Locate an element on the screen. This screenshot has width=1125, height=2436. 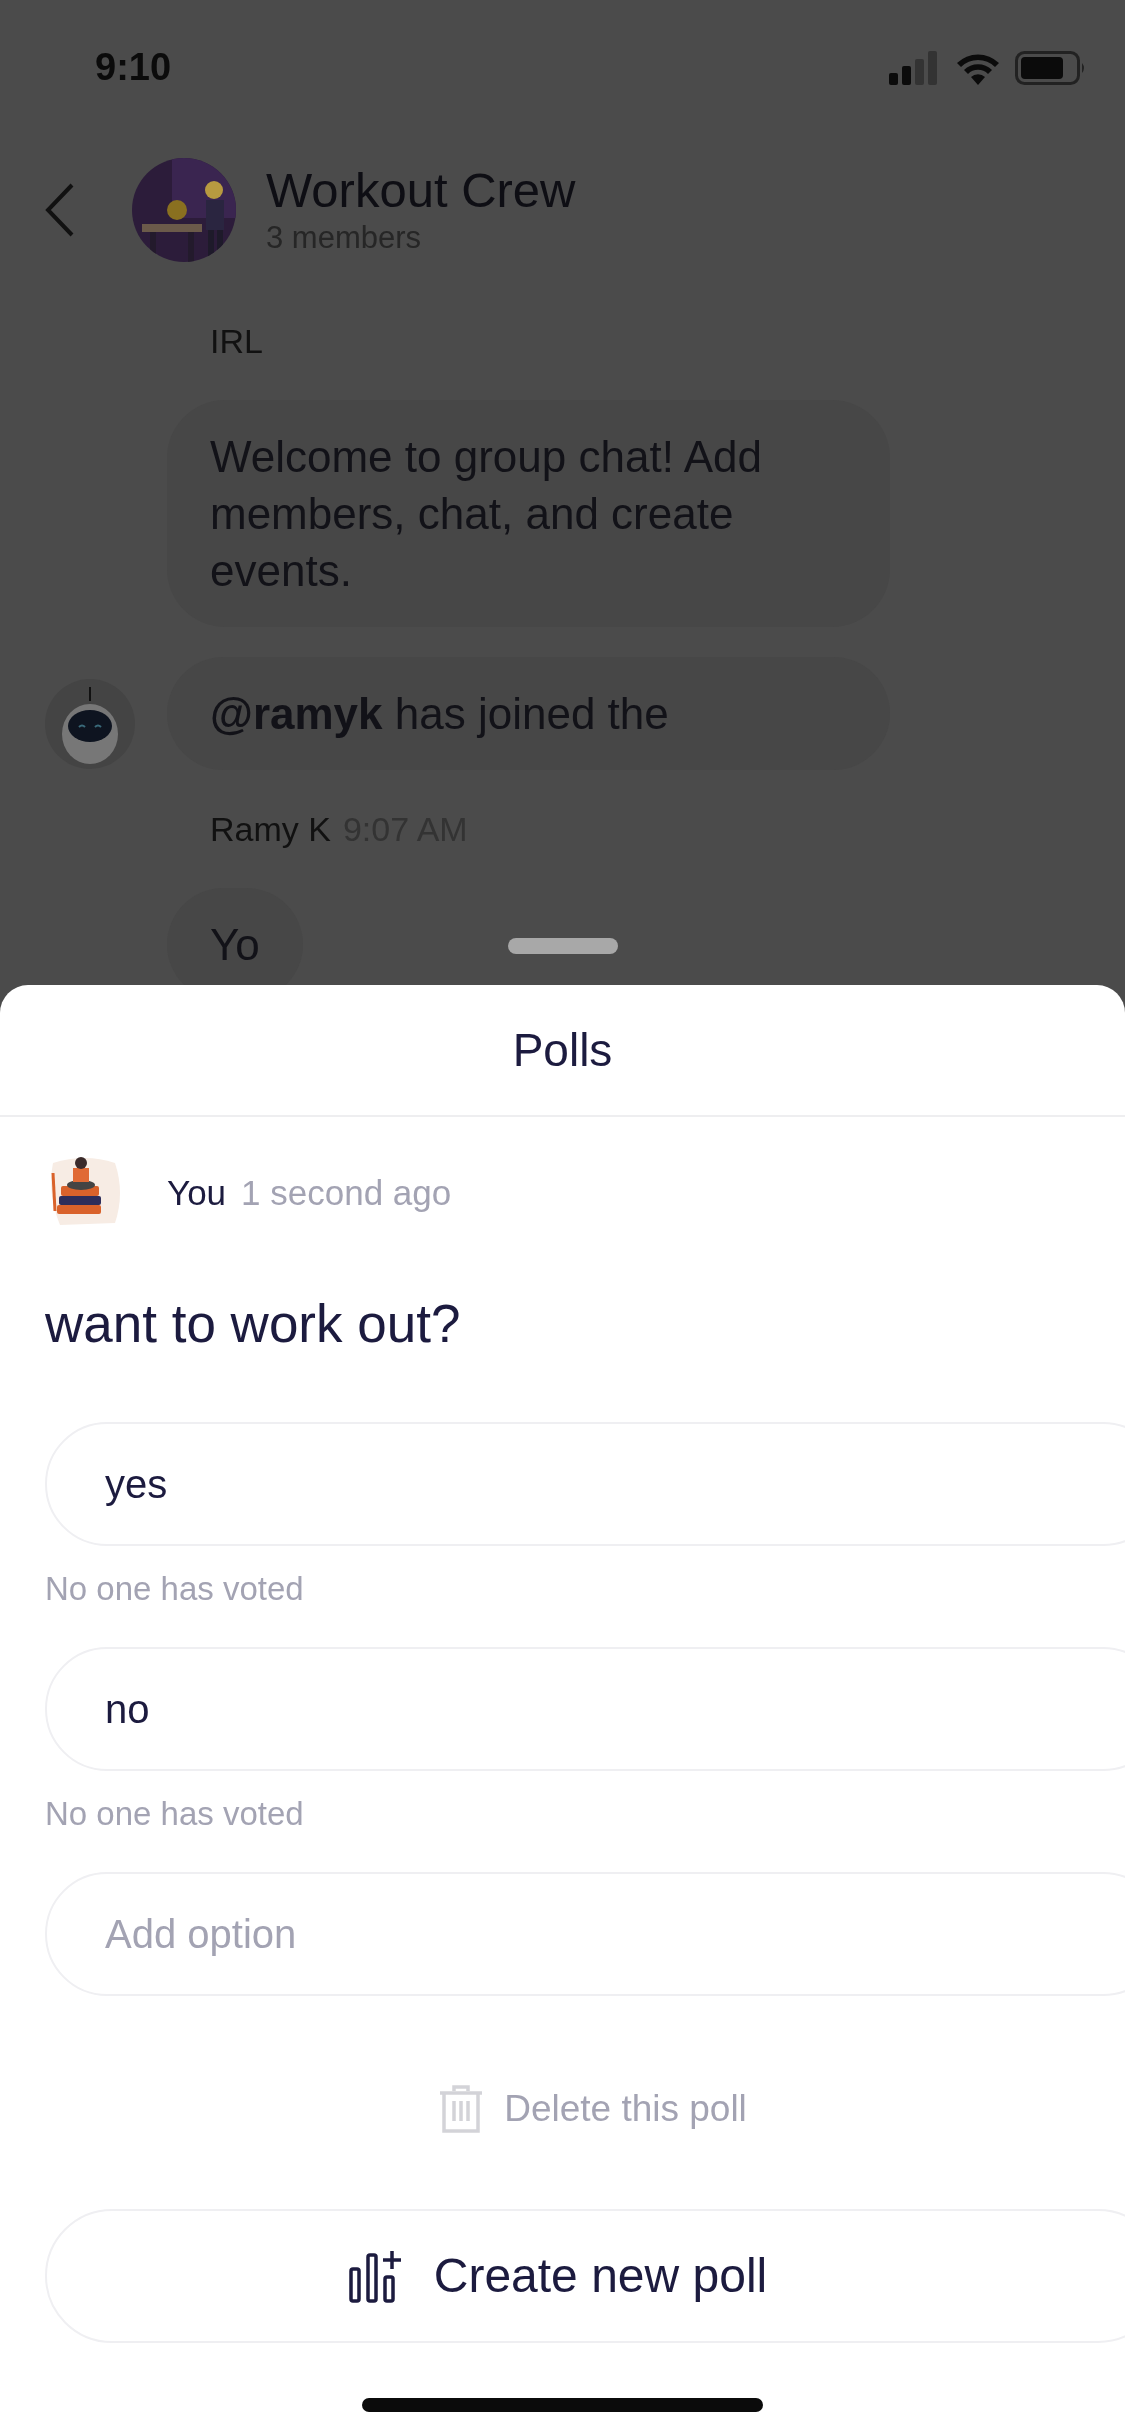
back-icon is located at coordinates (60, 210).